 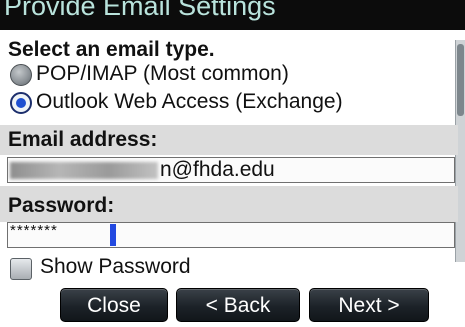 I want to click on redacted-email-prefix, so click(x=84, y=170).